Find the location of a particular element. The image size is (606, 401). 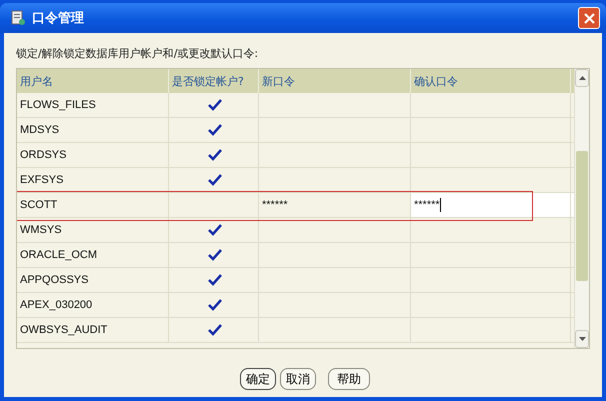

column-header: 用户名 is located at coordinates (93, 81).